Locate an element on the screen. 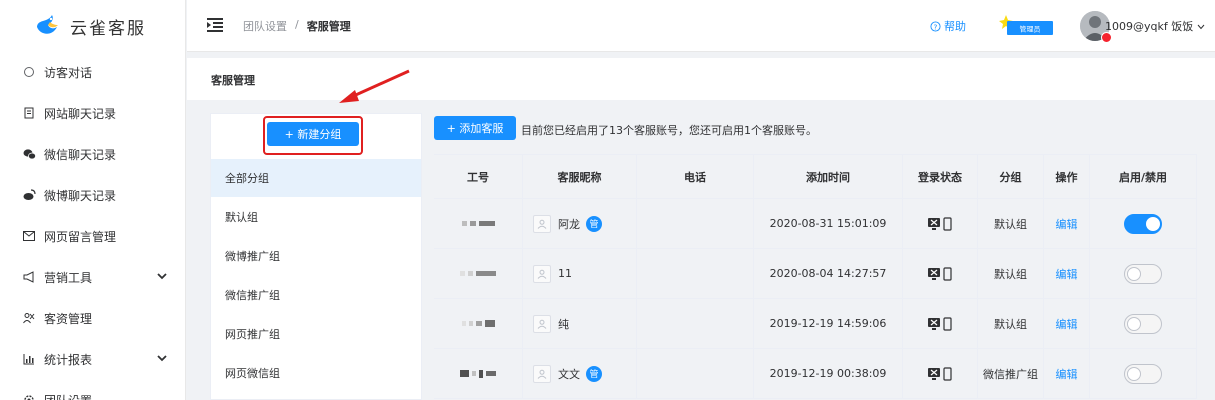  group-item-web-wechat: 网页微信组 is located at coordinates (316, 373).